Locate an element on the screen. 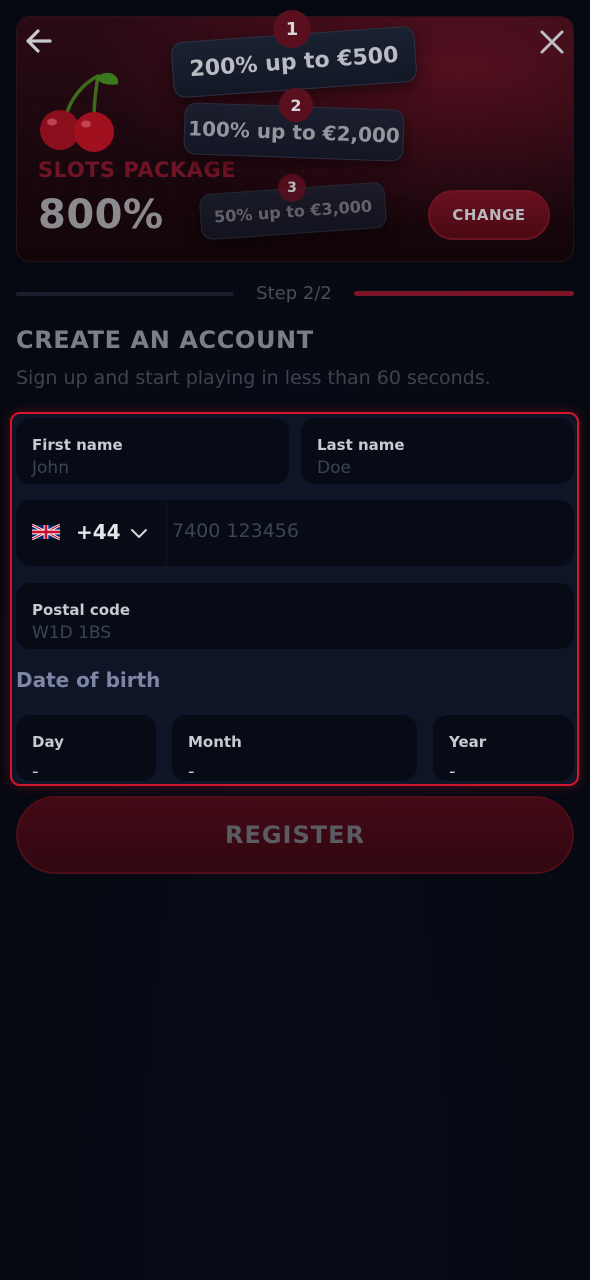 The image size is (590, 1280). tier-badge-1: 1 is located at coordinates (292, 29).